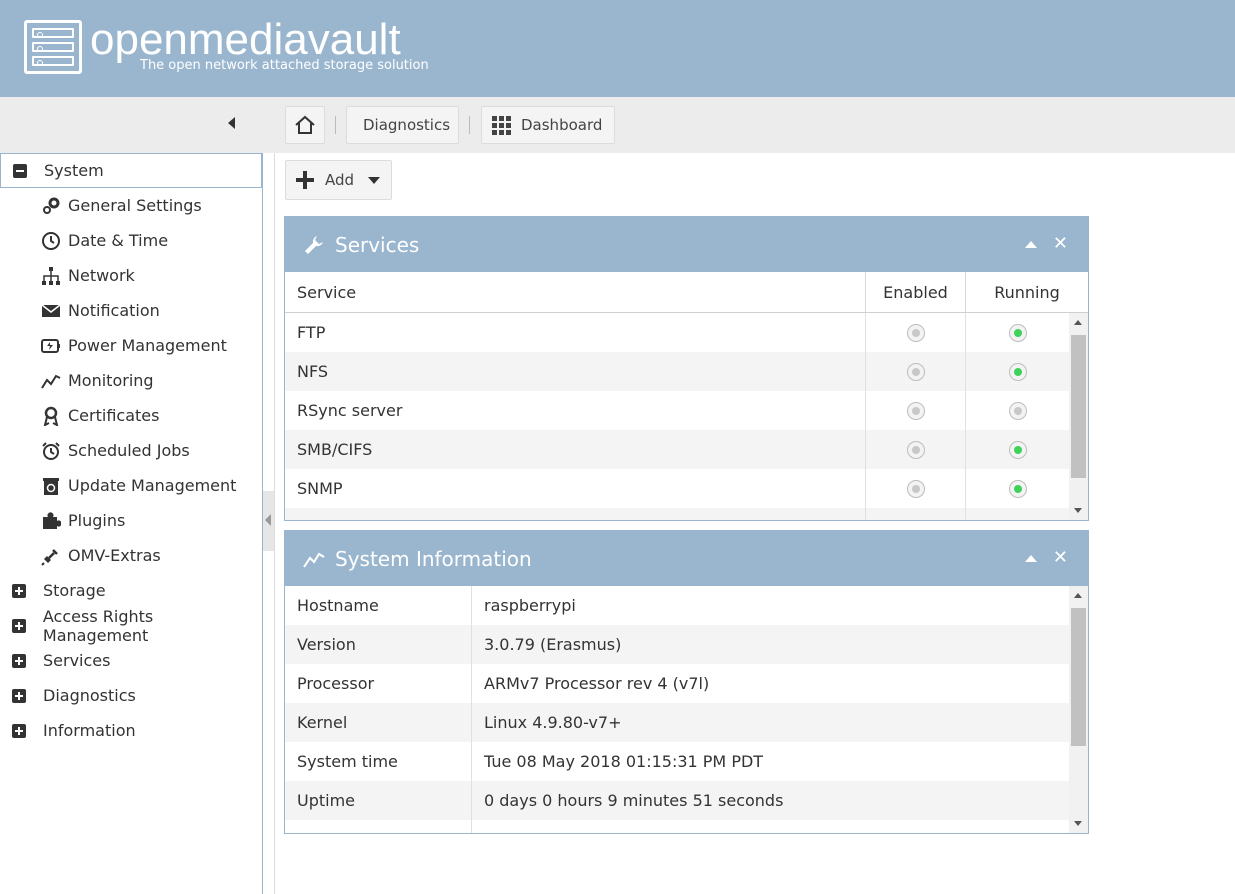 The height and width of the screenshot is (894, 1235). Describe the element at coordinates (530, 605) in the screenshot. I see `property-value: raspberrypi` at that location.